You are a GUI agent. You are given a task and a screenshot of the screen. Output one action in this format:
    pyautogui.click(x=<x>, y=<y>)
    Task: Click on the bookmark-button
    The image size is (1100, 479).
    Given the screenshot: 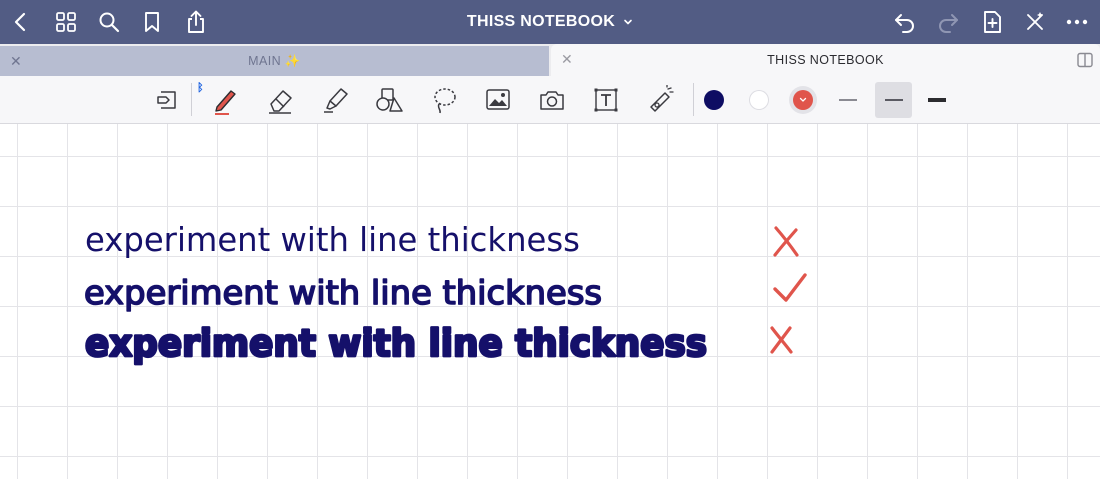 What is the action you would take?
    pyautogui.click(x=152, y=22)
    